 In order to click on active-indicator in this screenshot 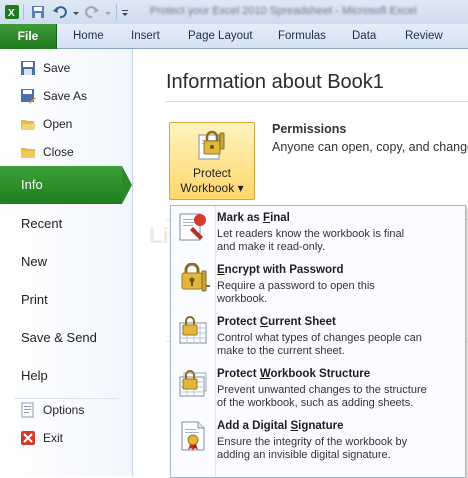, I will do `click(127, 185)`.